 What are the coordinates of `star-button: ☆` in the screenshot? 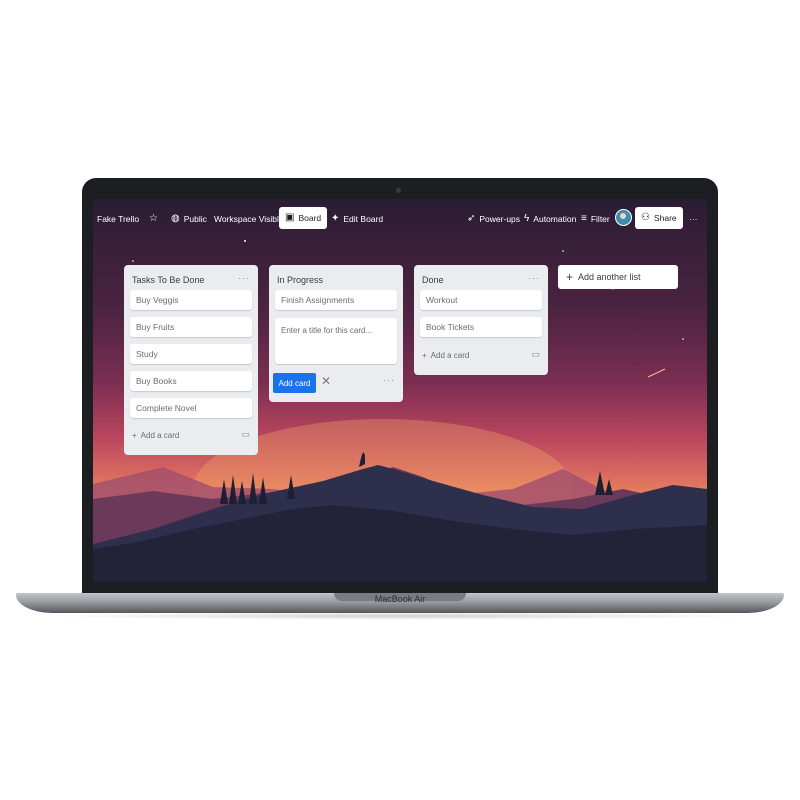 It's located at (153, 219).